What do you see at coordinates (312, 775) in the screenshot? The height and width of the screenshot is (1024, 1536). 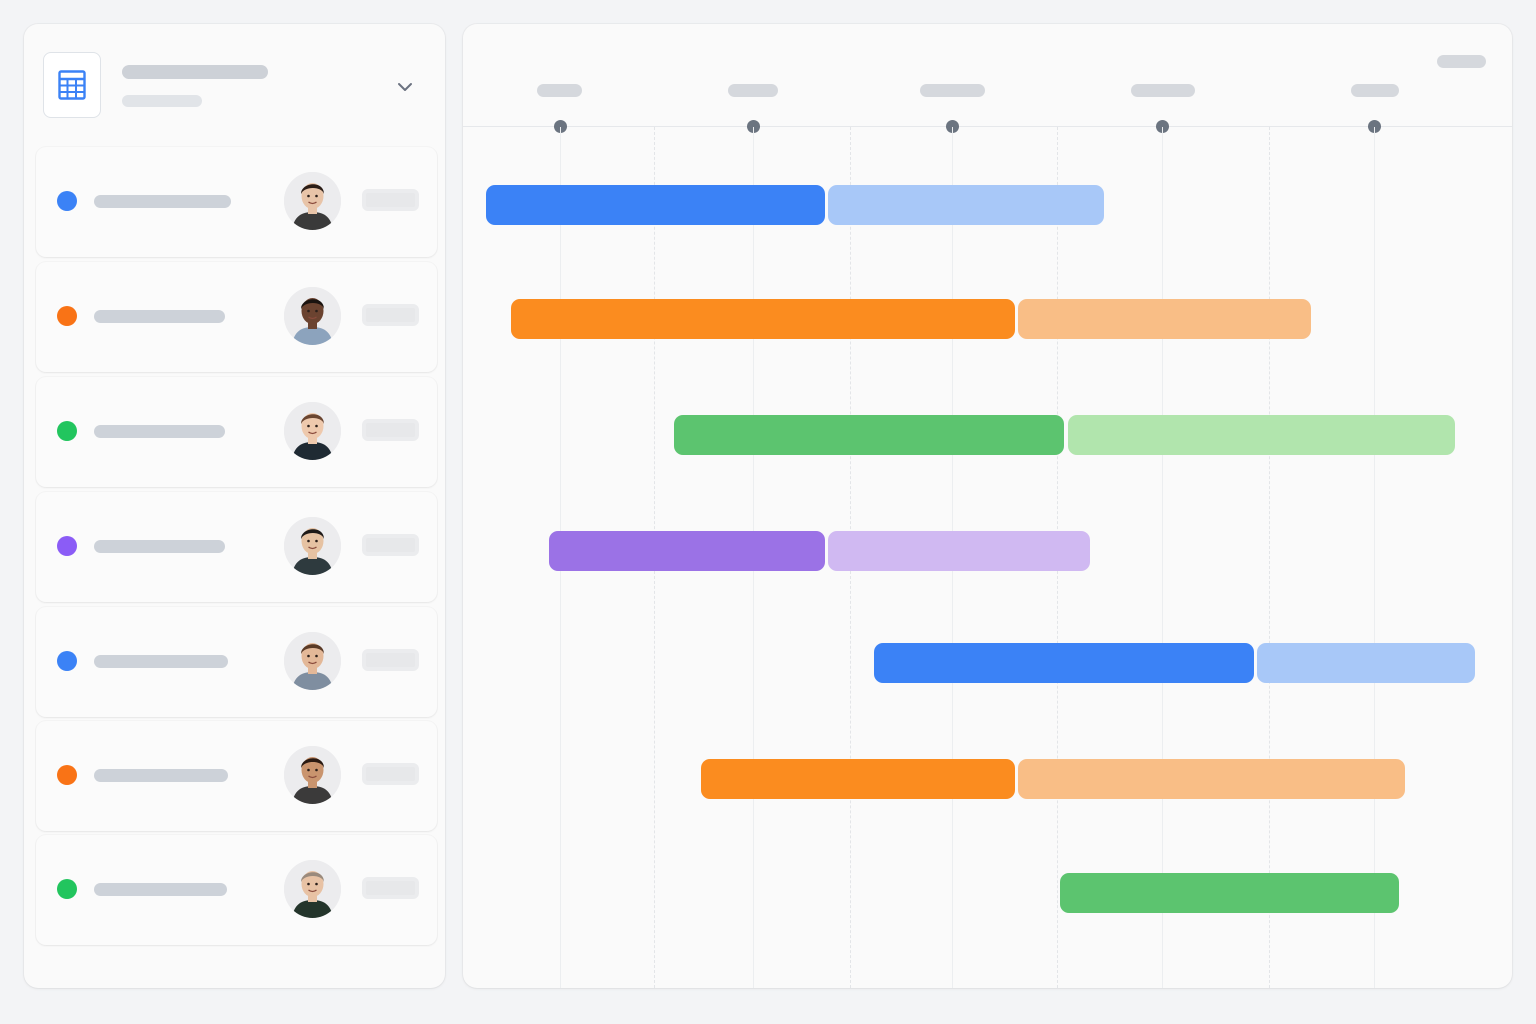 I see `avatar-woman-curly-hair` at bounding box center [312, 775].